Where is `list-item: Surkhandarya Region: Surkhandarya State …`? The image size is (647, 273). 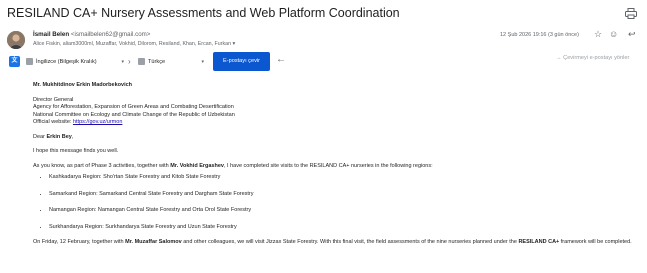 list-item: Surkhandarya Region: Surkhandarya State … is located at coordinates (341, 228).